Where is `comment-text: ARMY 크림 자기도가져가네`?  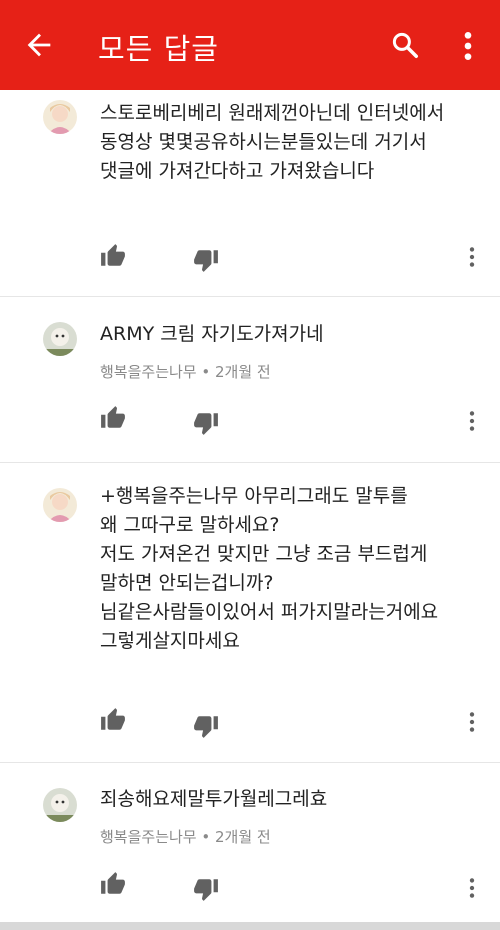
comment-text: ARMY 크림 자기도가져가네 is located at coordinates (212, 334).